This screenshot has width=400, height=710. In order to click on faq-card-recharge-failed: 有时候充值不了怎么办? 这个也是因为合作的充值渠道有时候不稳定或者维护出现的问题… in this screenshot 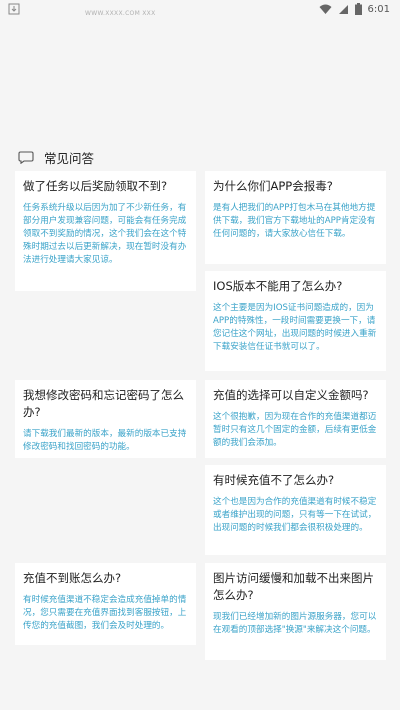, I will do `click(295, 510)`.